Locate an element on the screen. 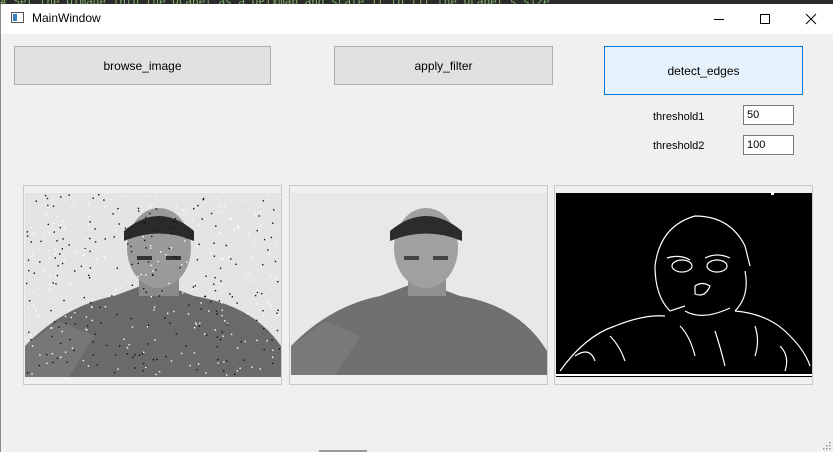 Image resolution: width=833 pixels, height=452 pixels. title-bar: MainWindow is located at coordinates (417, 19).